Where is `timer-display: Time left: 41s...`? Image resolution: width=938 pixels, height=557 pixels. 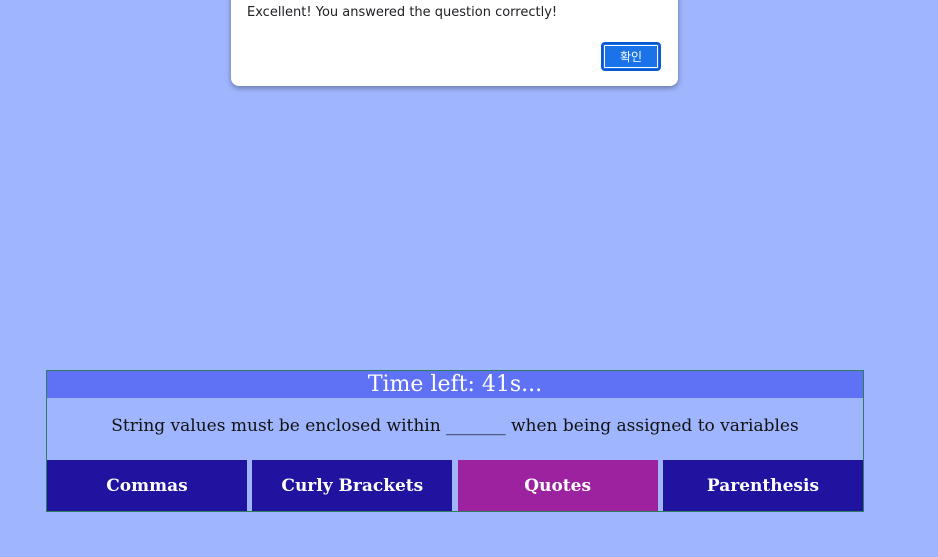
timer-display: Time left: 41s... is located at coordinates (455, 384).